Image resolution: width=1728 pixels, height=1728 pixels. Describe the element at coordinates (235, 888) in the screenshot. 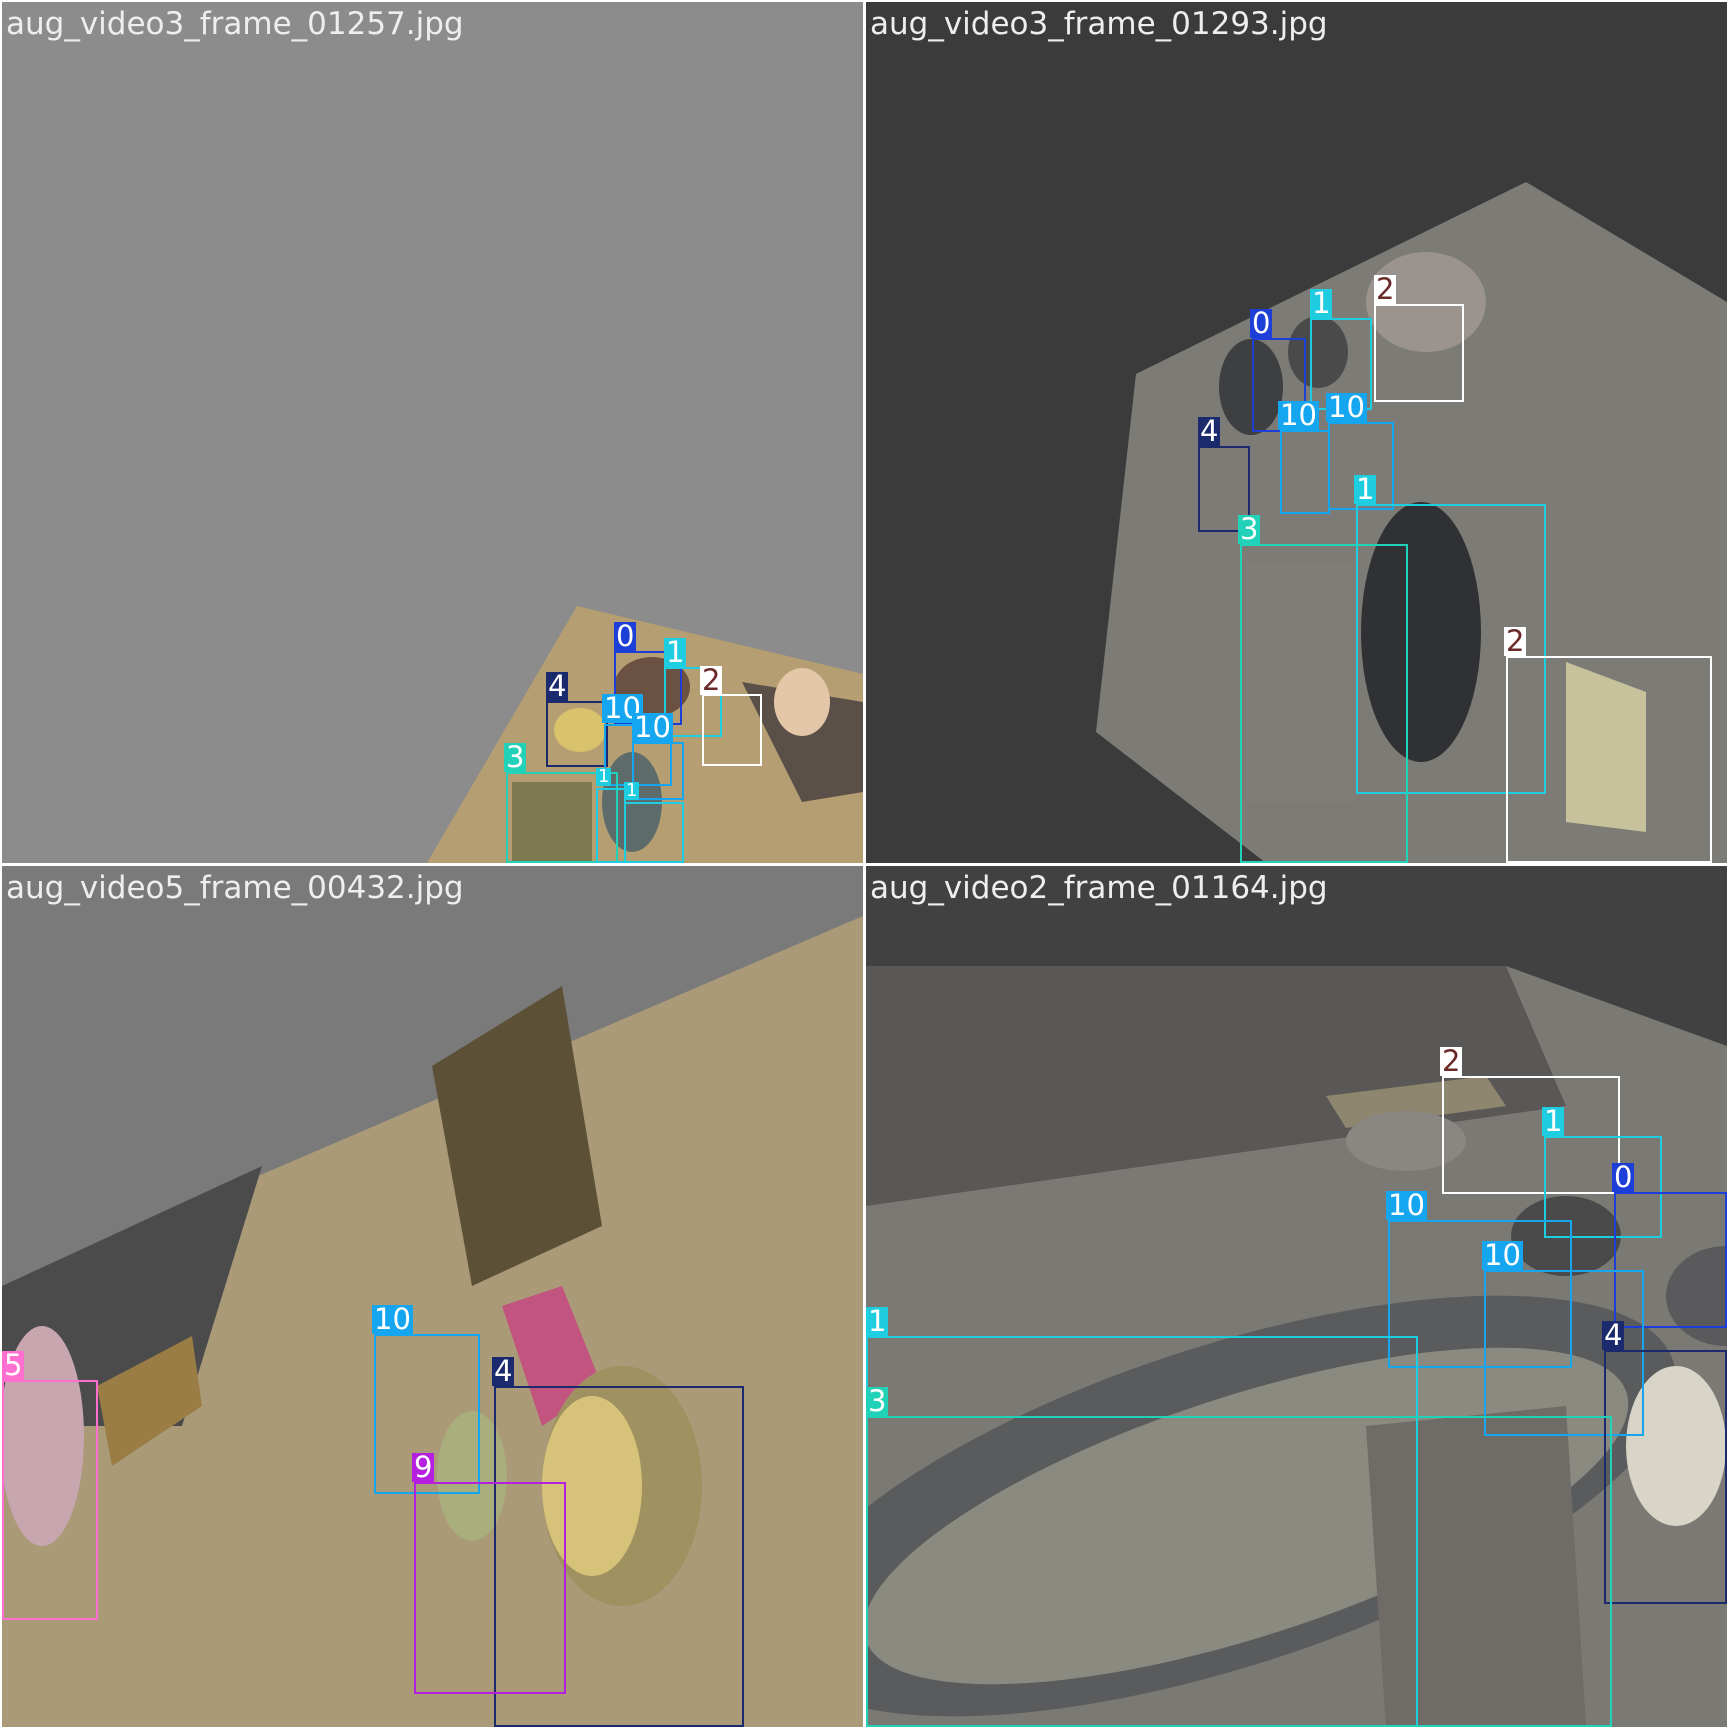

I see `tile-3-filename: aug_video5_frame_00432.jpg` at that location.